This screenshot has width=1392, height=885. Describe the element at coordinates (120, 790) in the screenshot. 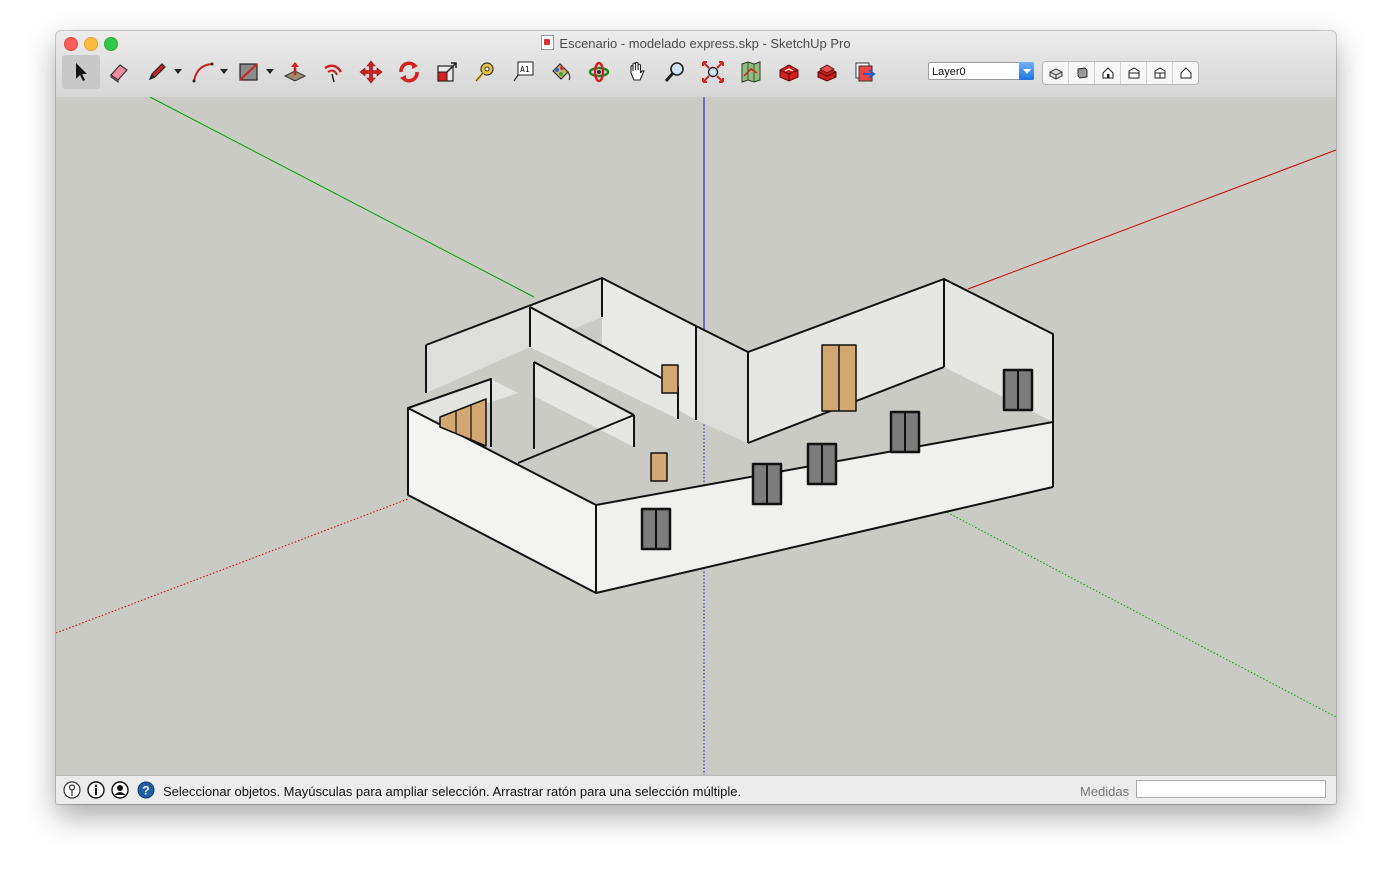

I see `user-account-icon` at that location.